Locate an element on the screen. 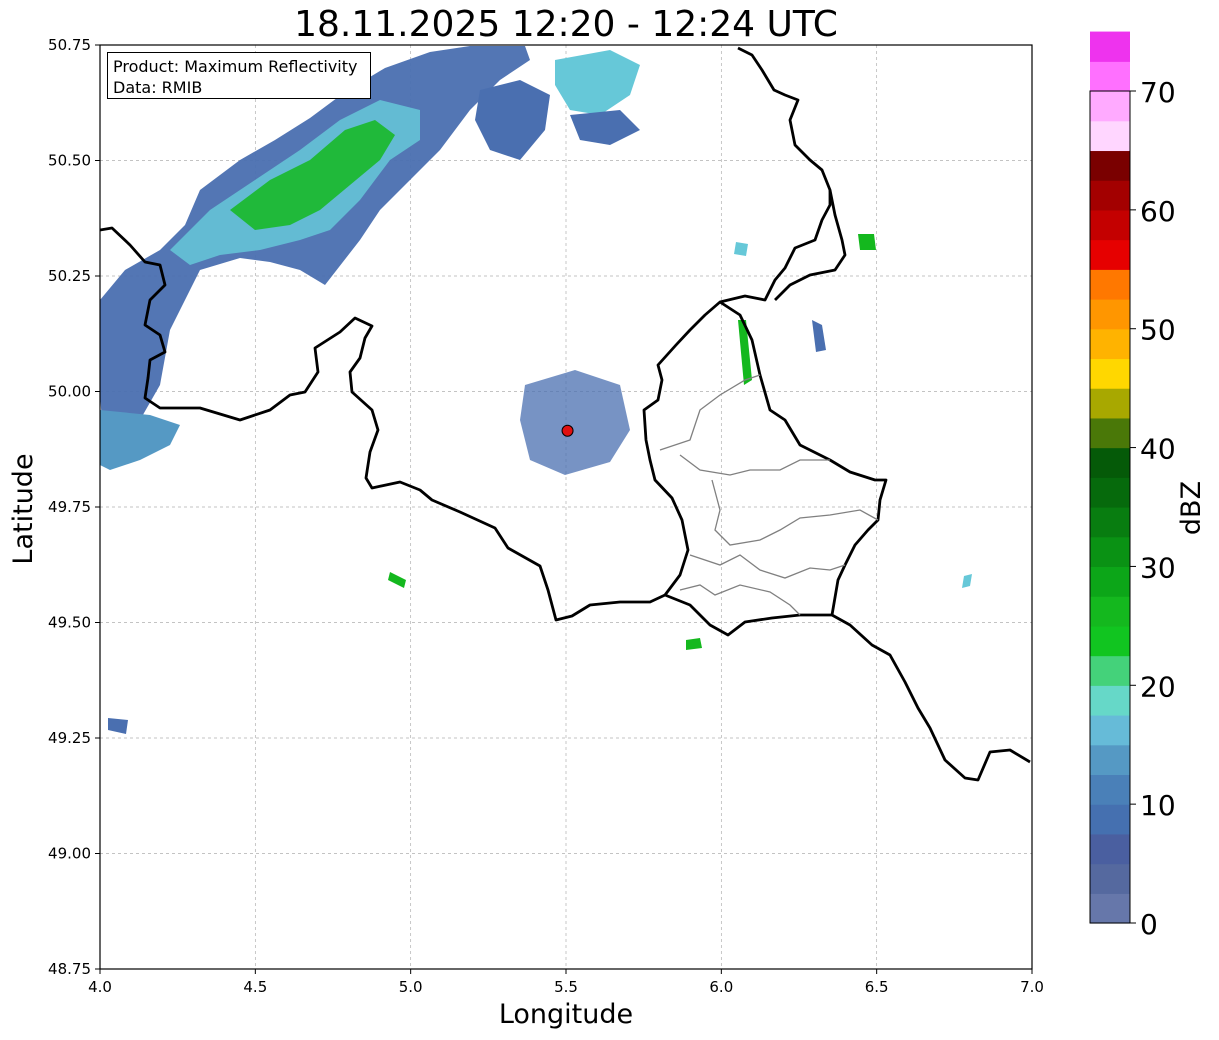  x-axis-ticks: 4.0 4.5 5.0 5.5 6.0 6.5 7.0 is located at coordinates (566, 982).